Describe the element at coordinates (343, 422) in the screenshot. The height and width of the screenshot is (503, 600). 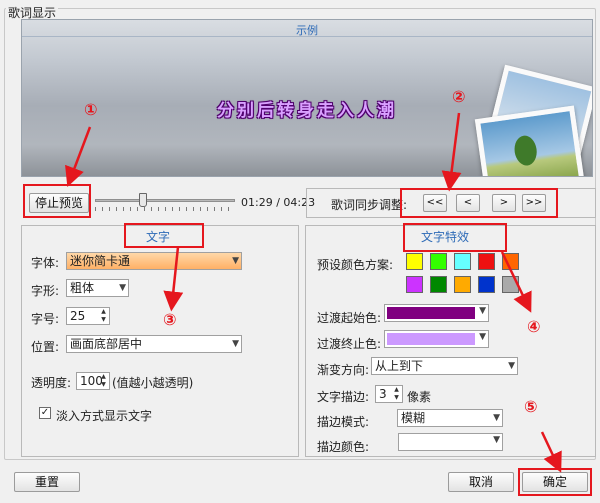
I see `stroke-mode-label: 描边模式:` at that location.